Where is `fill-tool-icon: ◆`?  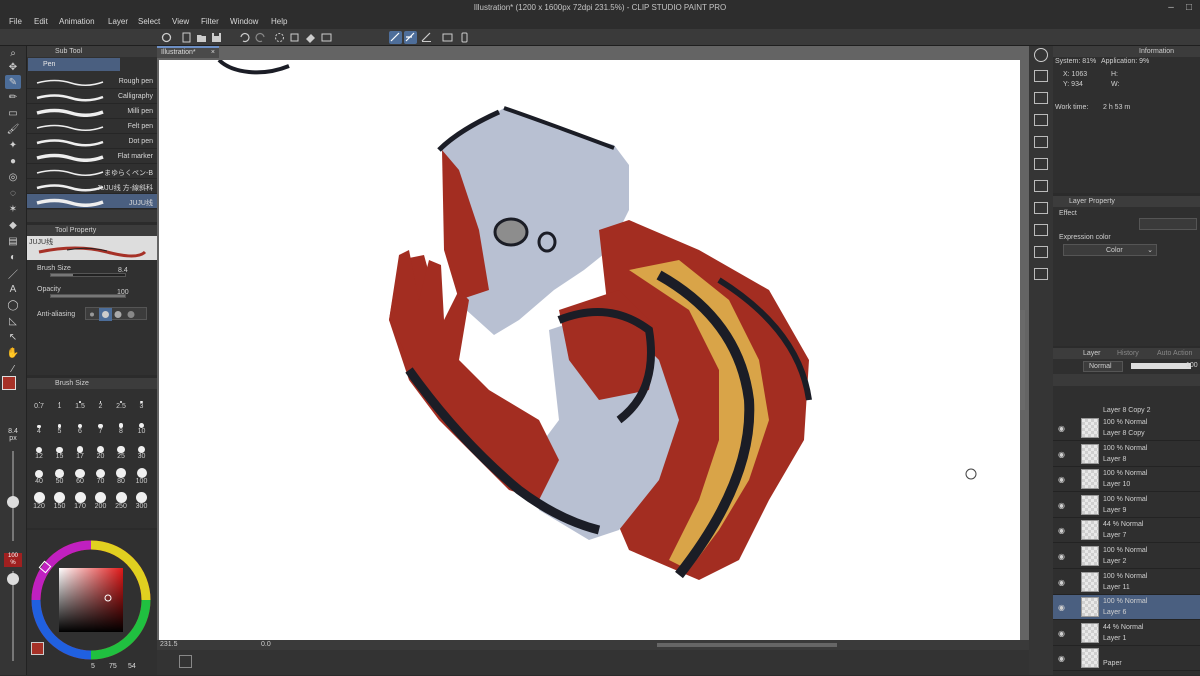 fill-tool-icon: ◆ is located at coordinates (13, 225).